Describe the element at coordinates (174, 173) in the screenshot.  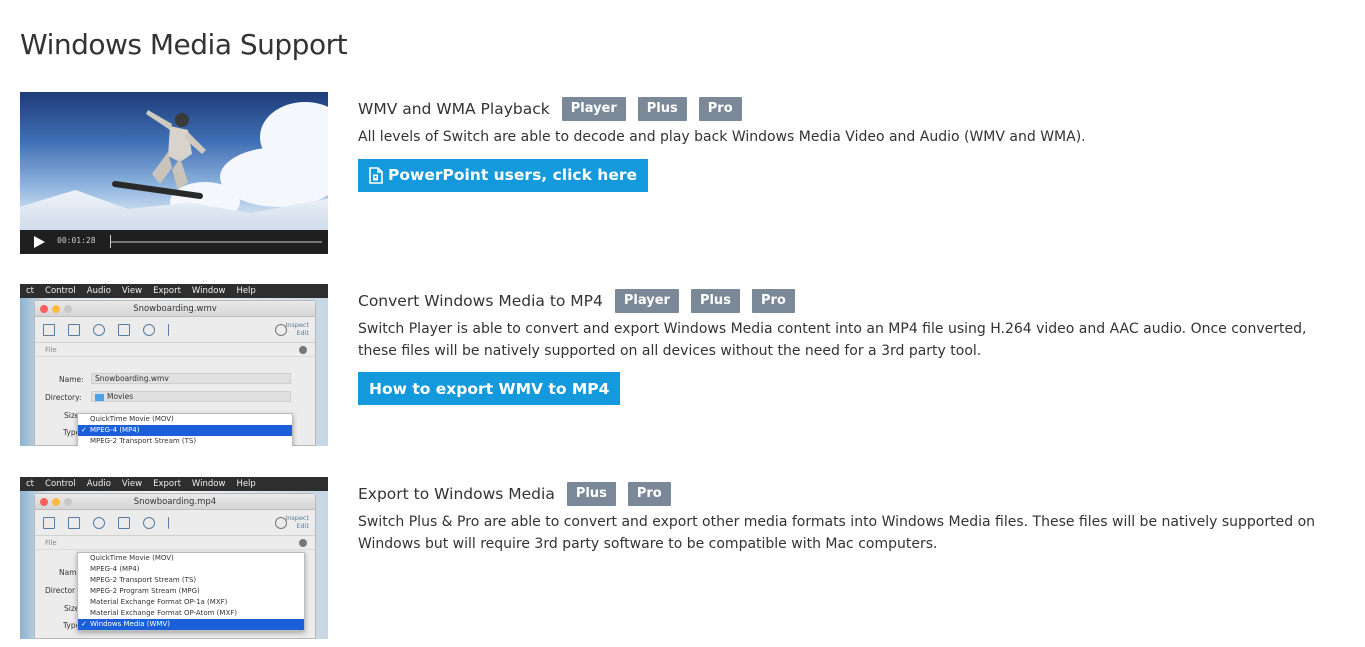
I see `video-thumbnail: 00:01:28` at that location.